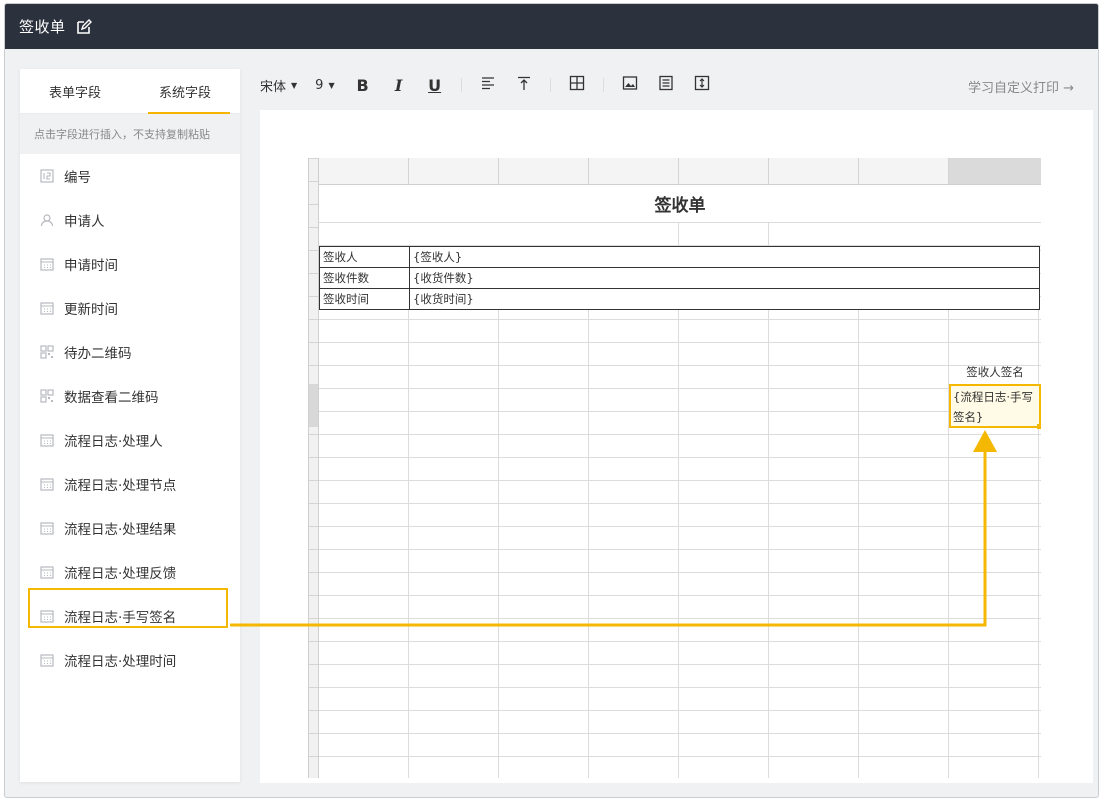  I want to click on field-item-log-time: 流程日志·处理时间, so click(130, 660).